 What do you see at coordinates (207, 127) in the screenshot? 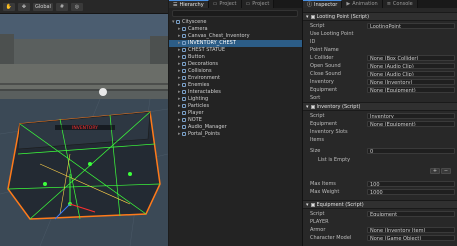
I see `hierarchy-item-label: Audio_Manager` at bounding box center [207, 127].